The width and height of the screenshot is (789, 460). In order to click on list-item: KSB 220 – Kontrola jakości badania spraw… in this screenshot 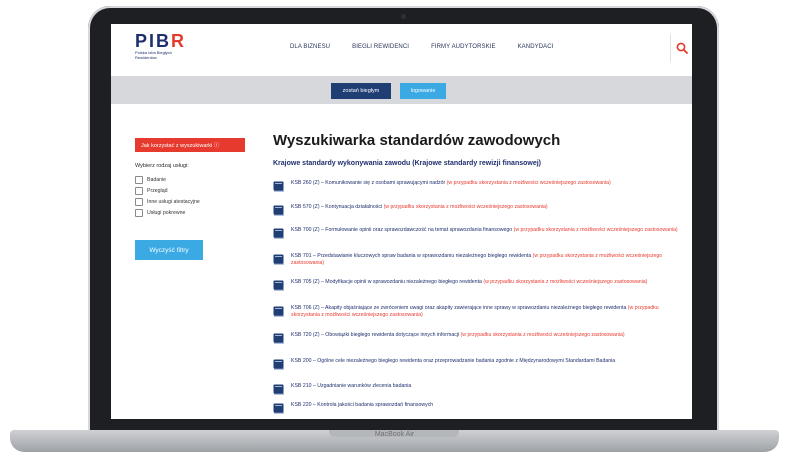, I will do `click(477, 409)`.